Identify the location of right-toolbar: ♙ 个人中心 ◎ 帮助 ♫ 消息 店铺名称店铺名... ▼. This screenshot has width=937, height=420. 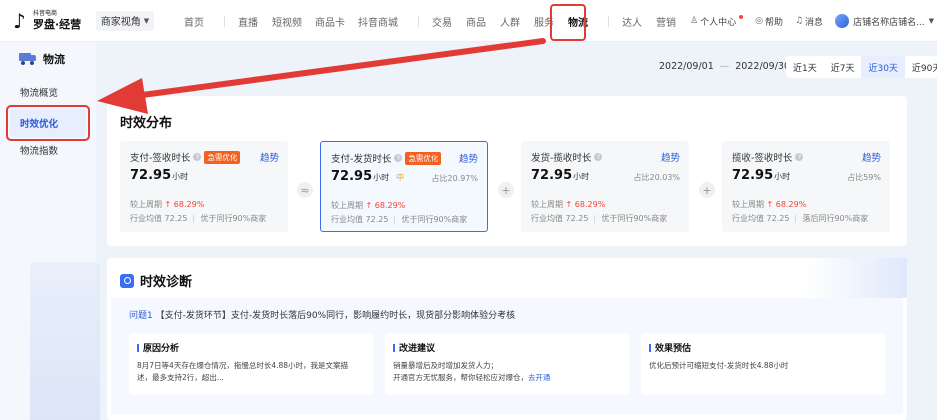
(812, 21).